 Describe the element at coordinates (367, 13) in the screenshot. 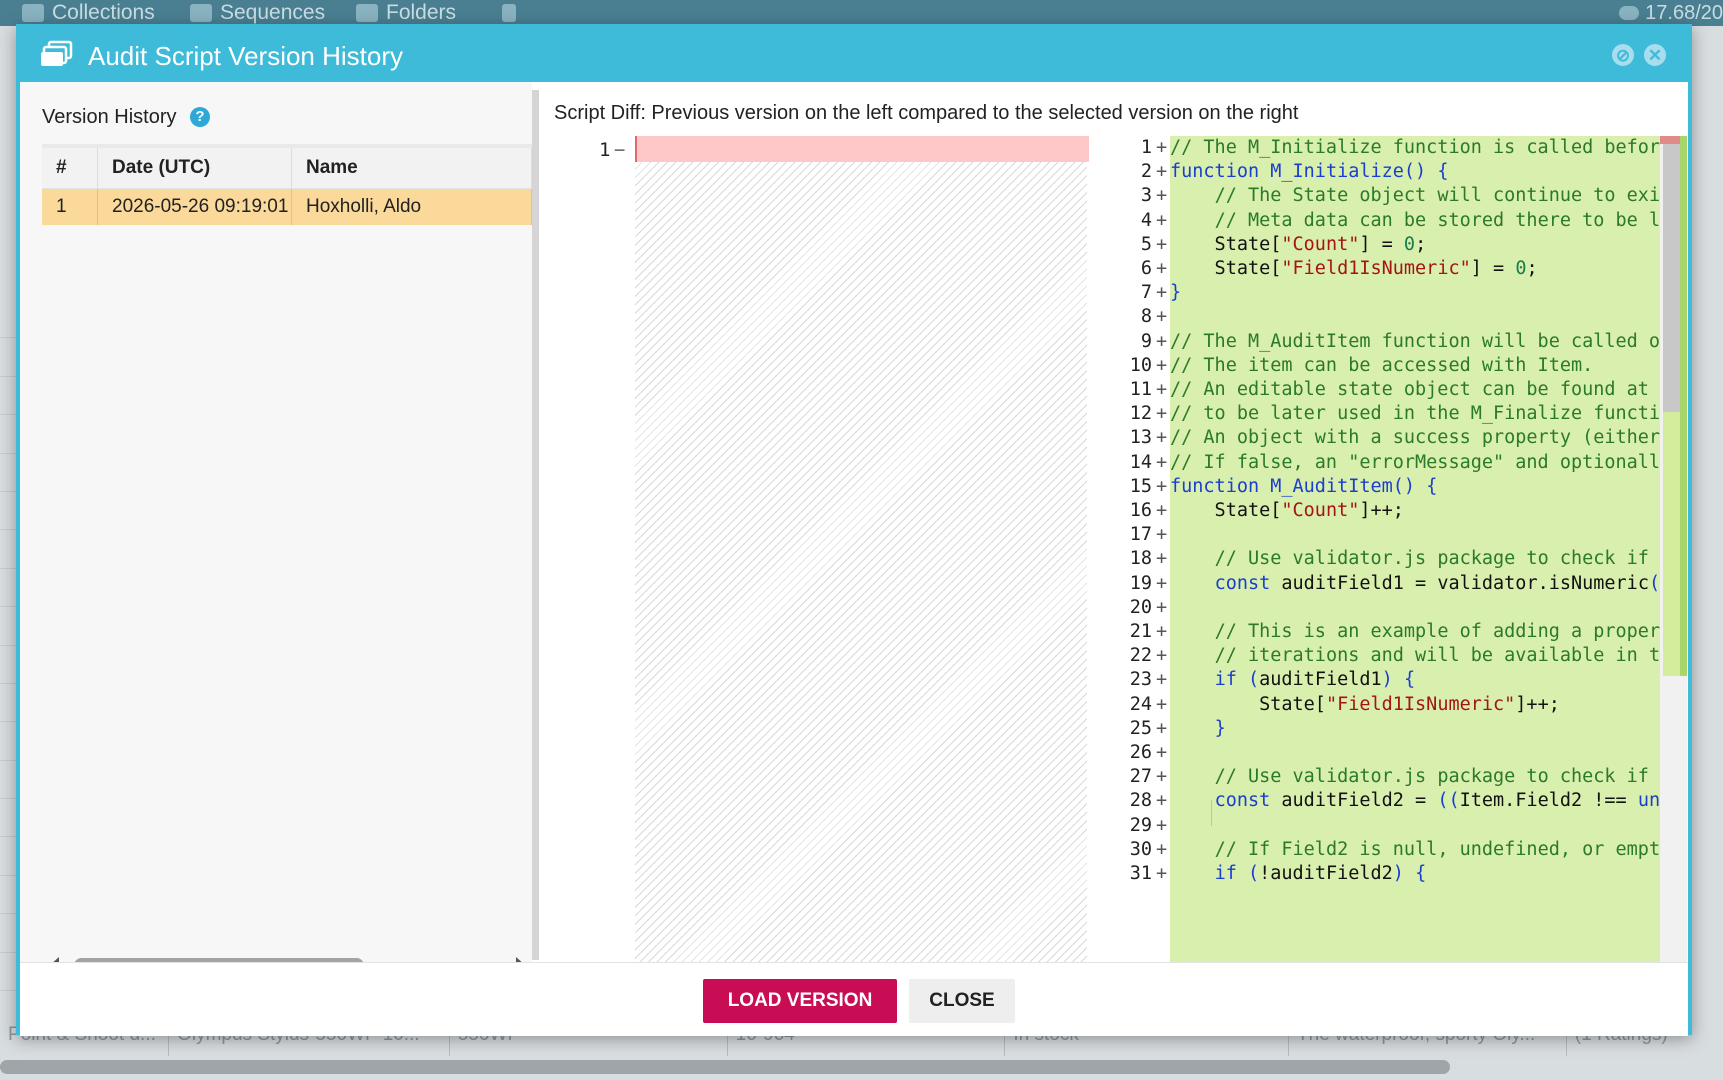

I see `folders-icon` at that location.